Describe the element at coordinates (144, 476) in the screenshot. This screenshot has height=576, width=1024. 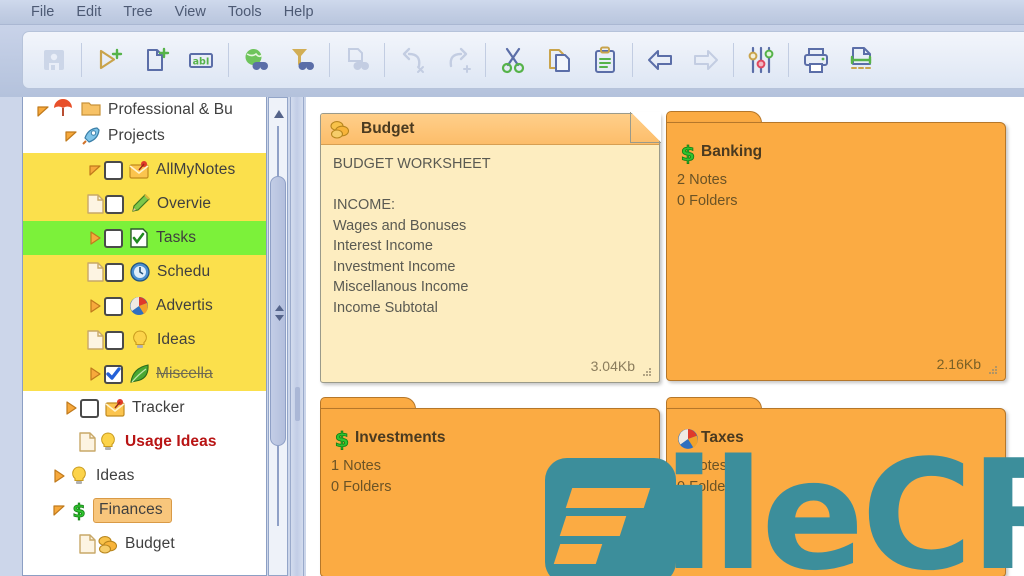
I see `tree-item-ideas: Ideas` at that location.